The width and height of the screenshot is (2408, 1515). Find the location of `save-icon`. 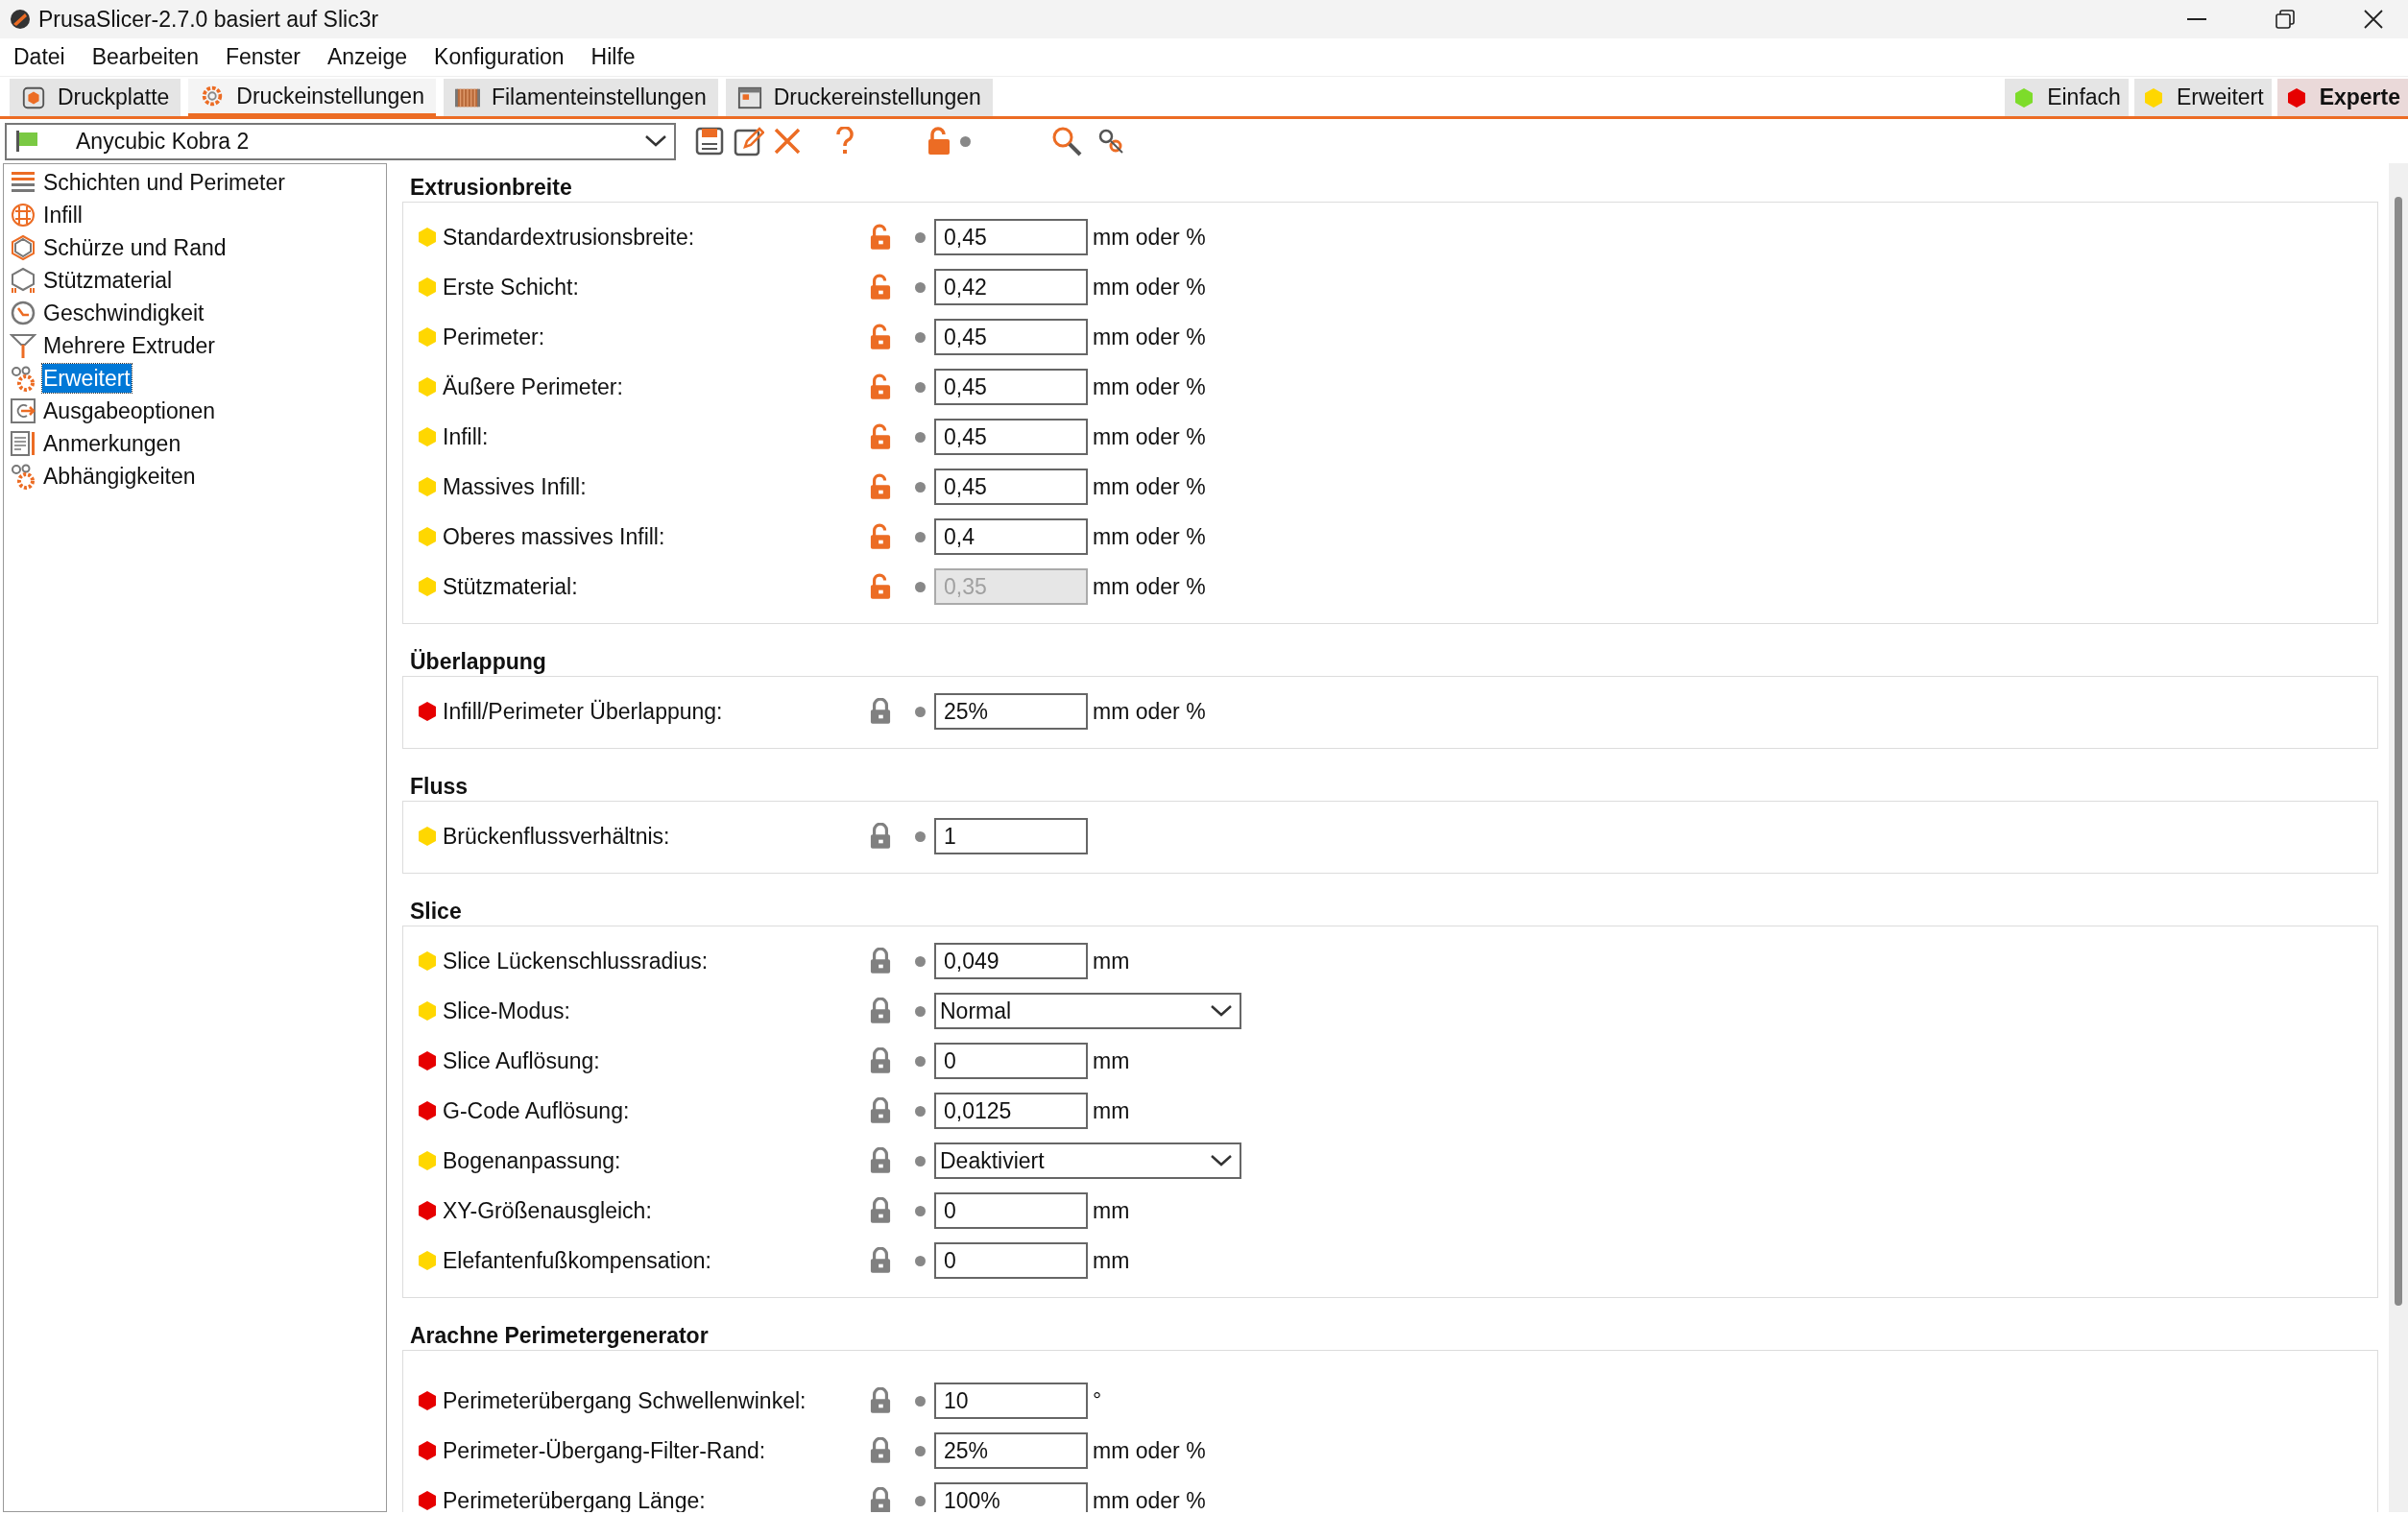

save-icon is located at coordinates (709, 142).